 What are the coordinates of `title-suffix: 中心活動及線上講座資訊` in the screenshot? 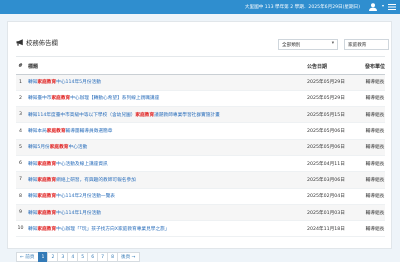 It's located at (82, 164).